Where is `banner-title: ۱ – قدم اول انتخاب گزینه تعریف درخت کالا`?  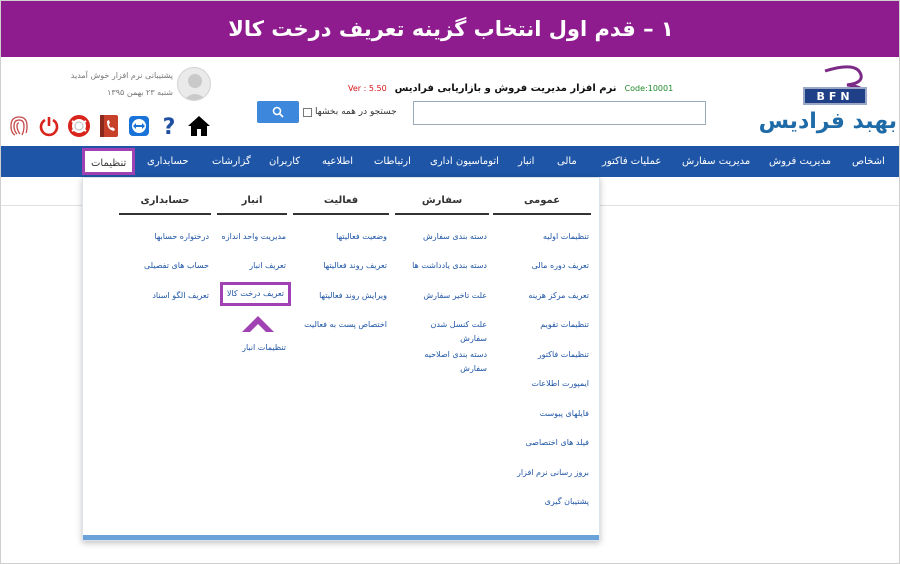 banner-title: ۱ – قدم اول انتخاب گزینه تعریف درخت کالا is located at coordinates (451, 29).